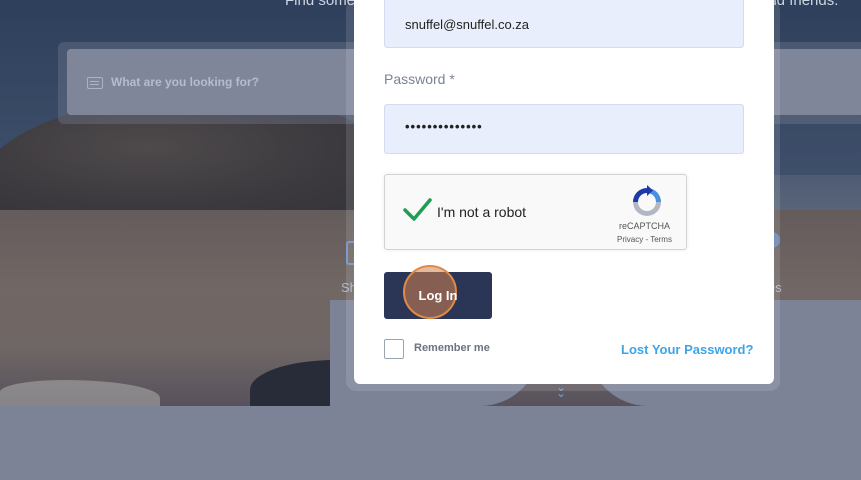  I want to click on recaptcha-logo-icon, so click(647, 200).